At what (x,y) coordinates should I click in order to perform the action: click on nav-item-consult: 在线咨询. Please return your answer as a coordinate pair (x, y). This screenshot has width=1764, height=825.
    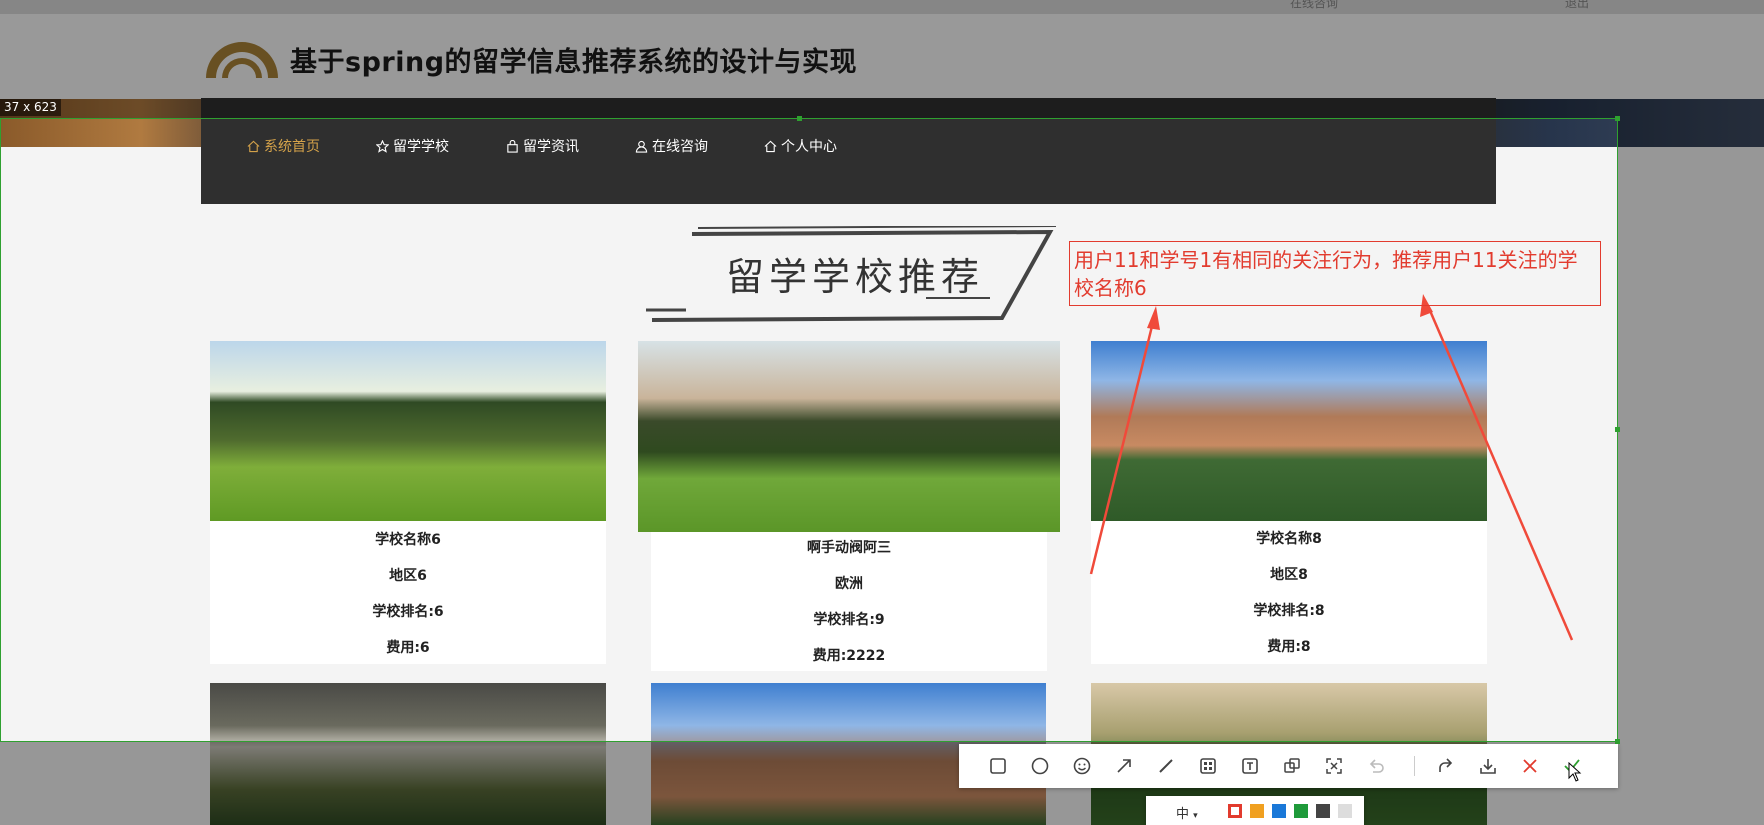
    Looking at the image, I should click on (671, 146).